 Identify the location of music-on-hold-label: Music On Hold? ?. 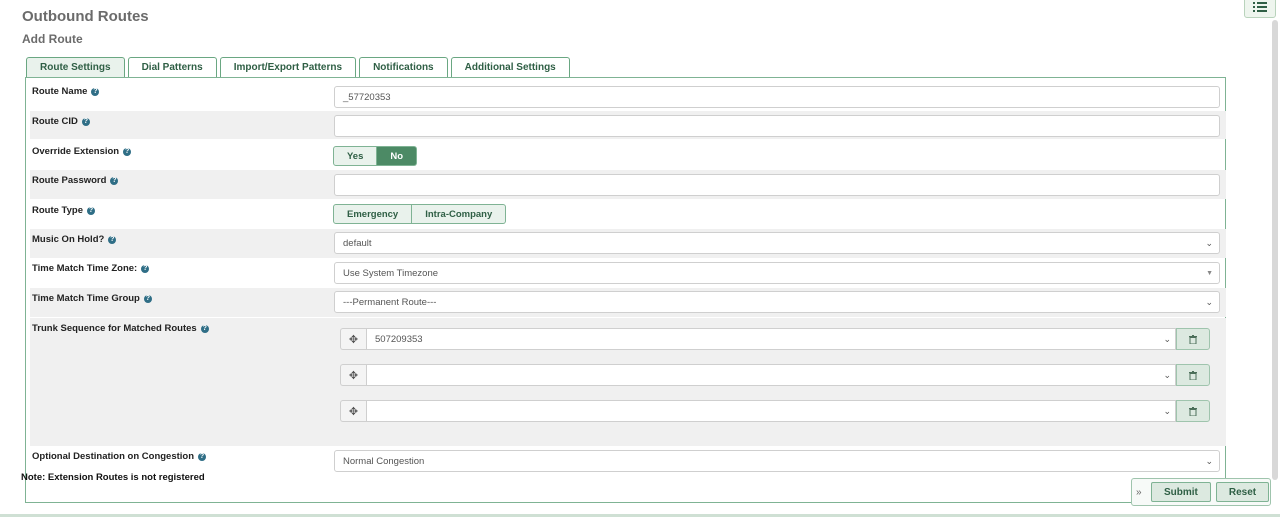
(74, 239).